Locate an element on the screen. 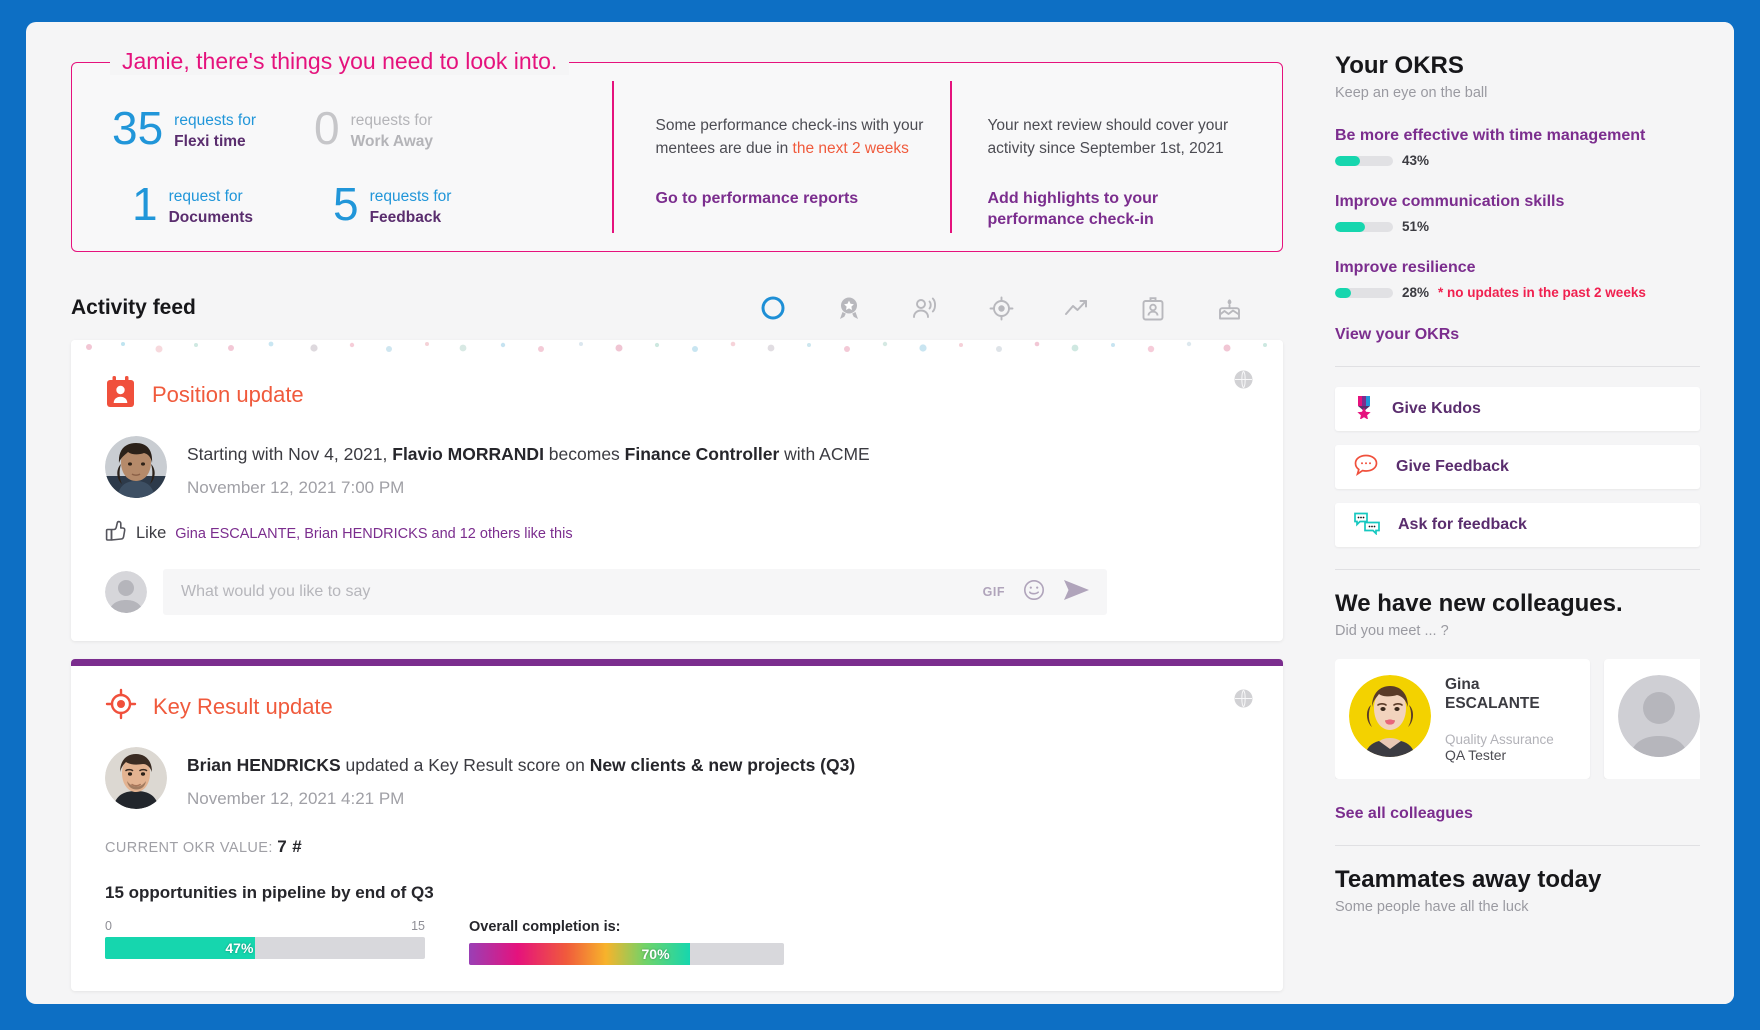 The height and width of the screenshot is (1030, 1760). progress-track: 47% is located at coordinates (265, 948).